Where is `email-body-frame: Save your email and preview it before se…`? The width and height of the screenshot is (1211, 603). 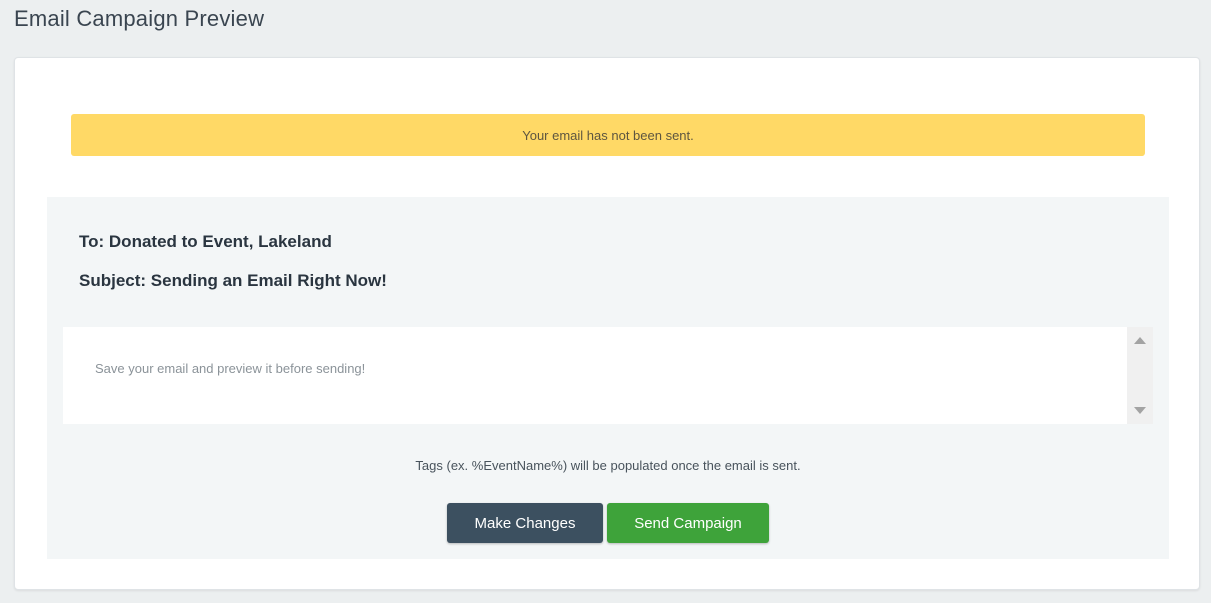 email-body-frame: Save your email and preview it before se… is located at coordinates (608, 375).